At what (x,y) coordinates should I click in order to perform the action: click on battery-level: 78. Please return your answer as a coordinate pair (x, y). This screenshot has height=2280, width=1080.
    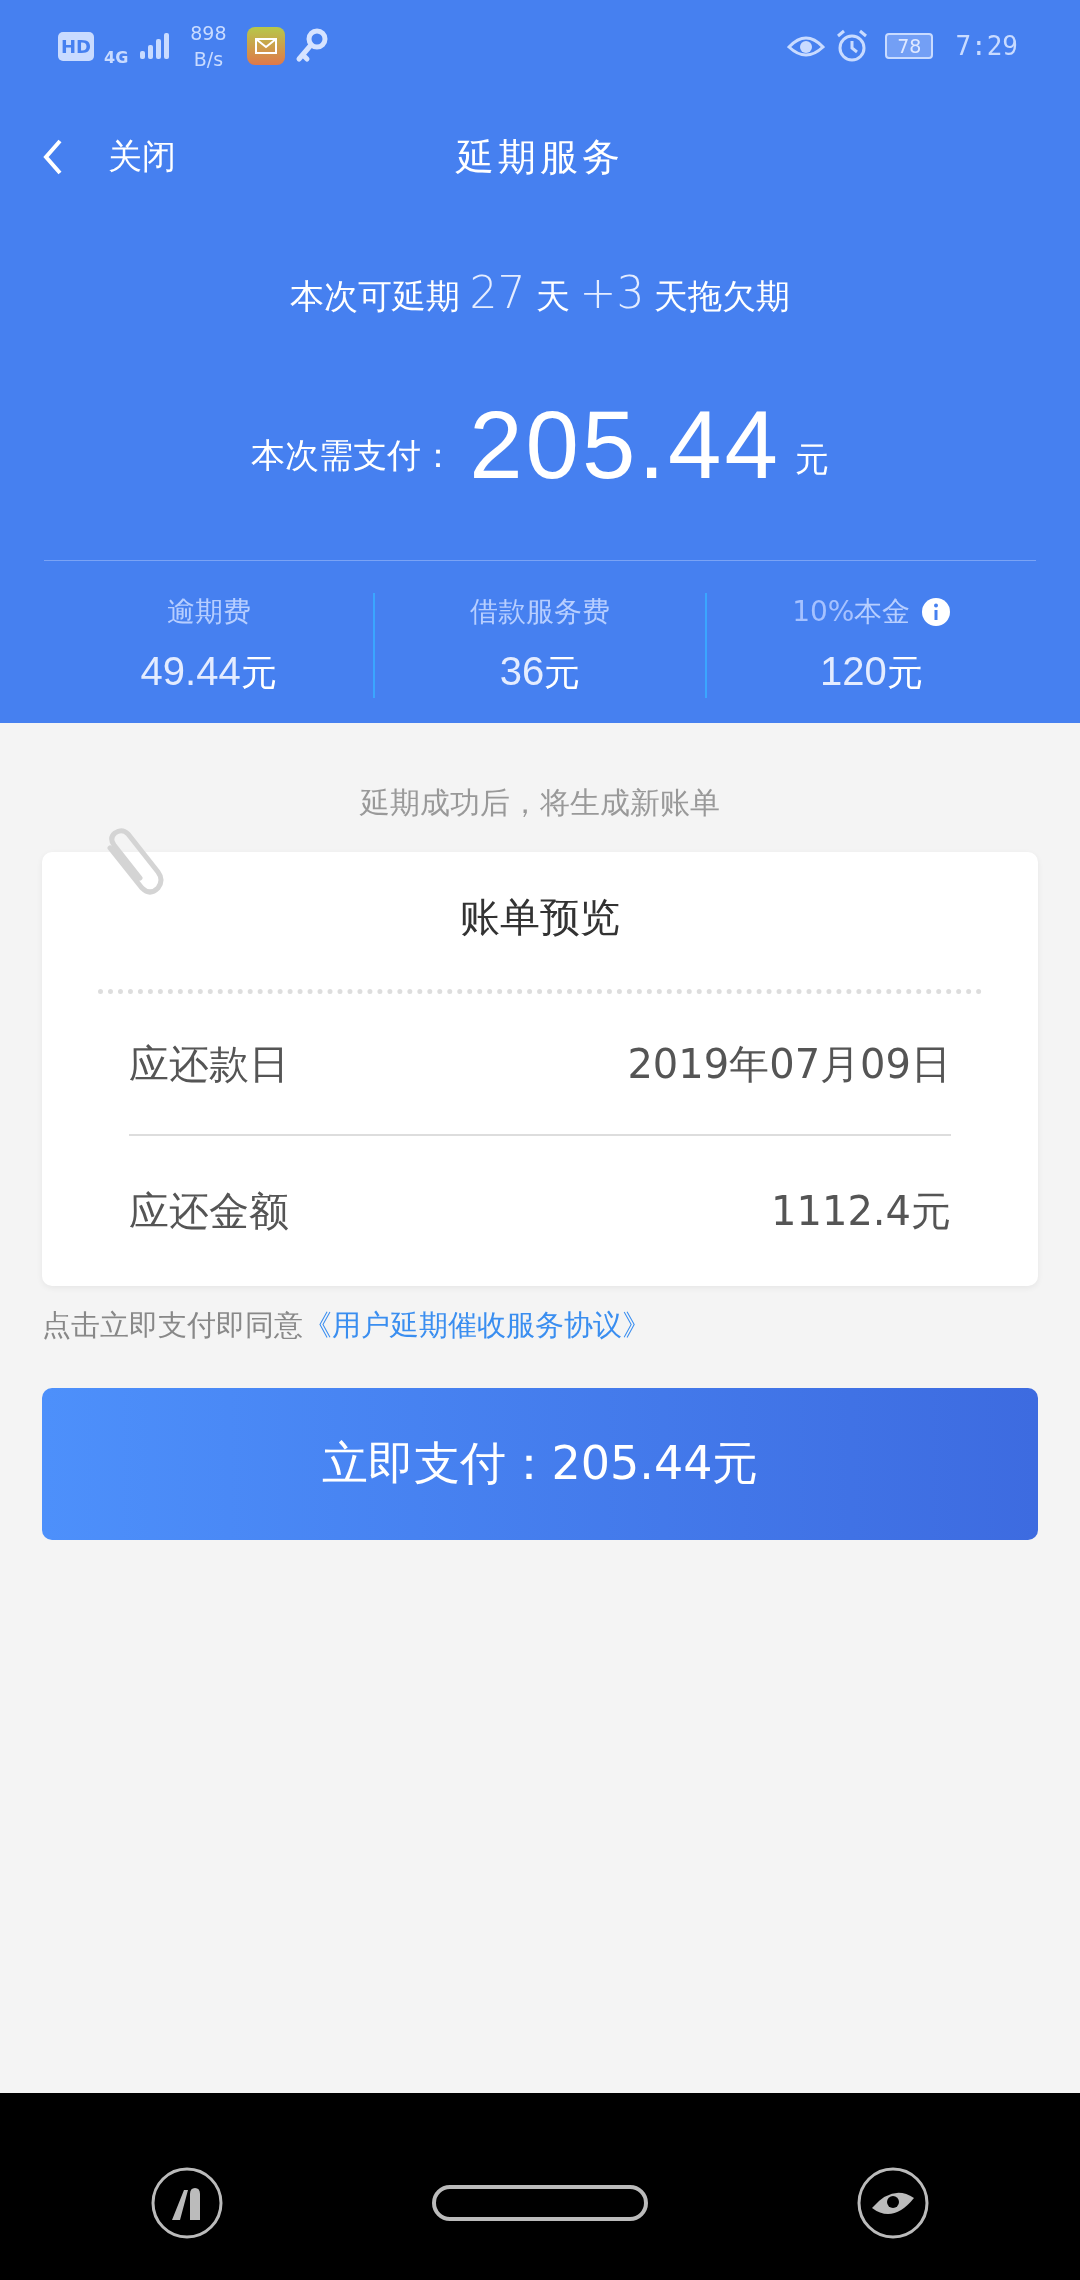
    Looking at the image, I should click on (909, 46).